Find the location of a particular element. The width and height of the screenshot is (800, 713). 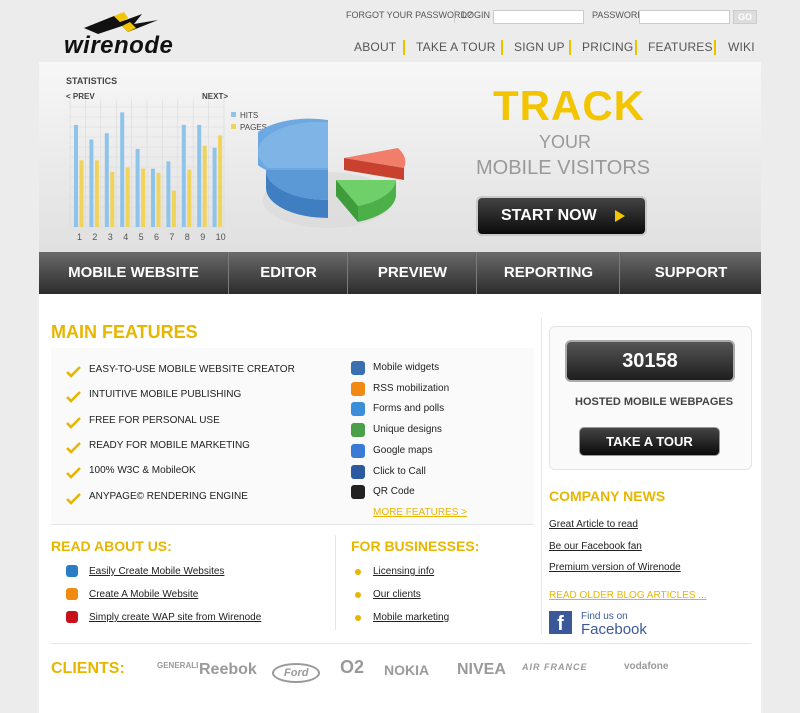

business-link: Our clients is located at coordinates (397, 594).